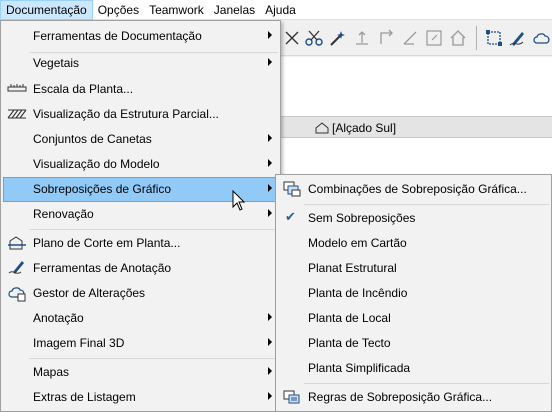 Image resolution: width=552 pixels, height=412 pixels. Describe the element at coordinates (176, 10) in the screenshot. I see `menu-teamwork: Teamwork` at that location.